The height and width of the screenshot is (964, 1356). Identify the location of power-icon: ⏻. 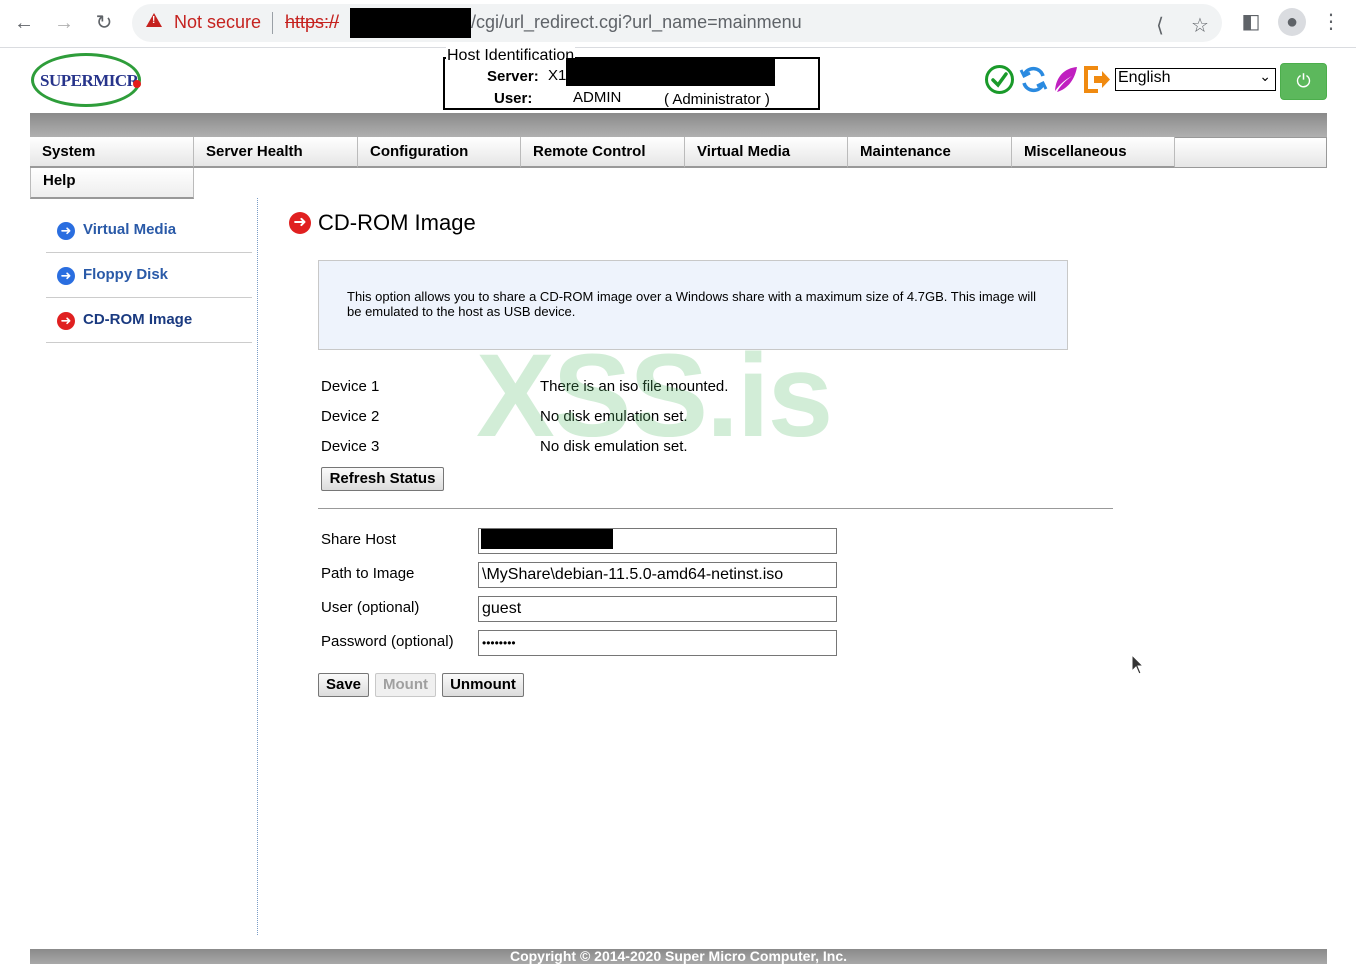
(1303, 81).